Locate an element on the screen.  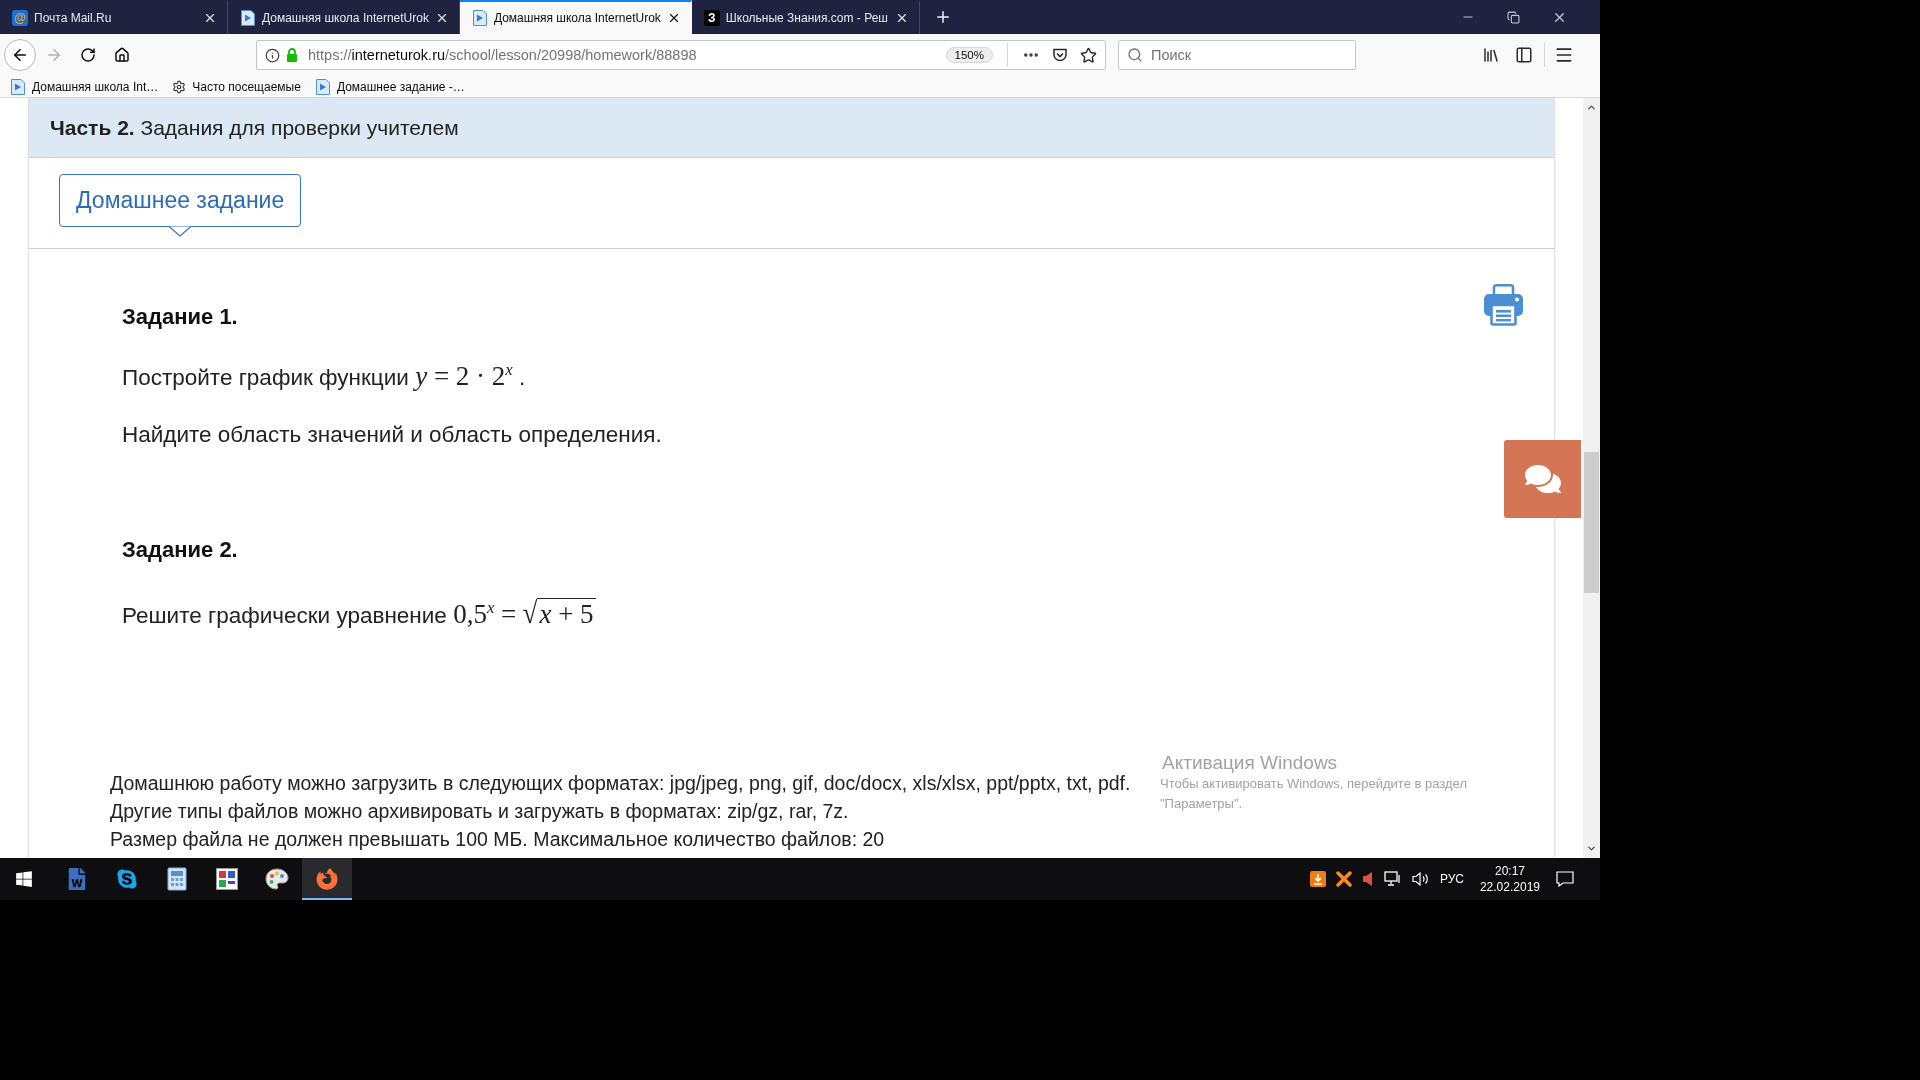
notification-icon is located at coordinates (1565, 879).